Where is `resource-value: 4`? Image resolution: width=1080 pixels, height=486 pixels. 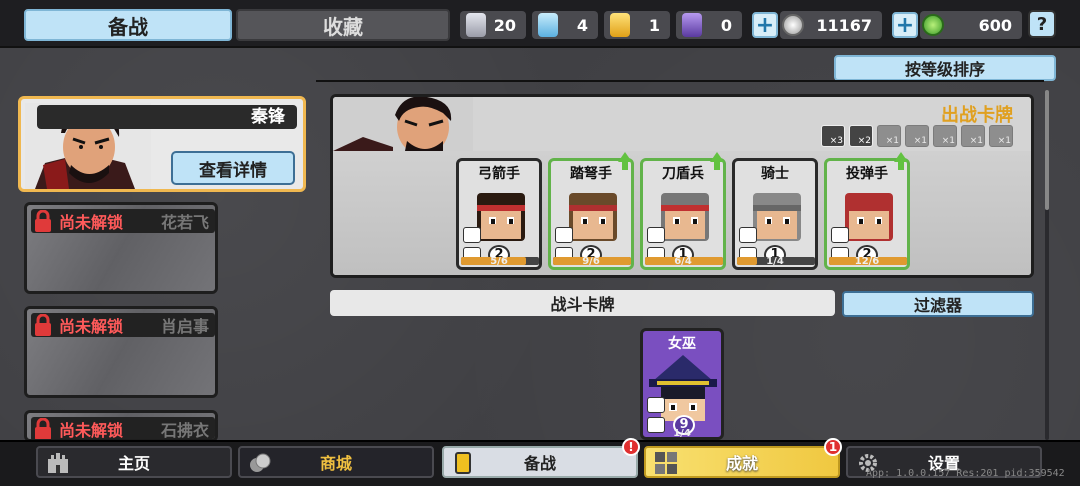 resource-value: 4 is located at coordinates (582, 25).